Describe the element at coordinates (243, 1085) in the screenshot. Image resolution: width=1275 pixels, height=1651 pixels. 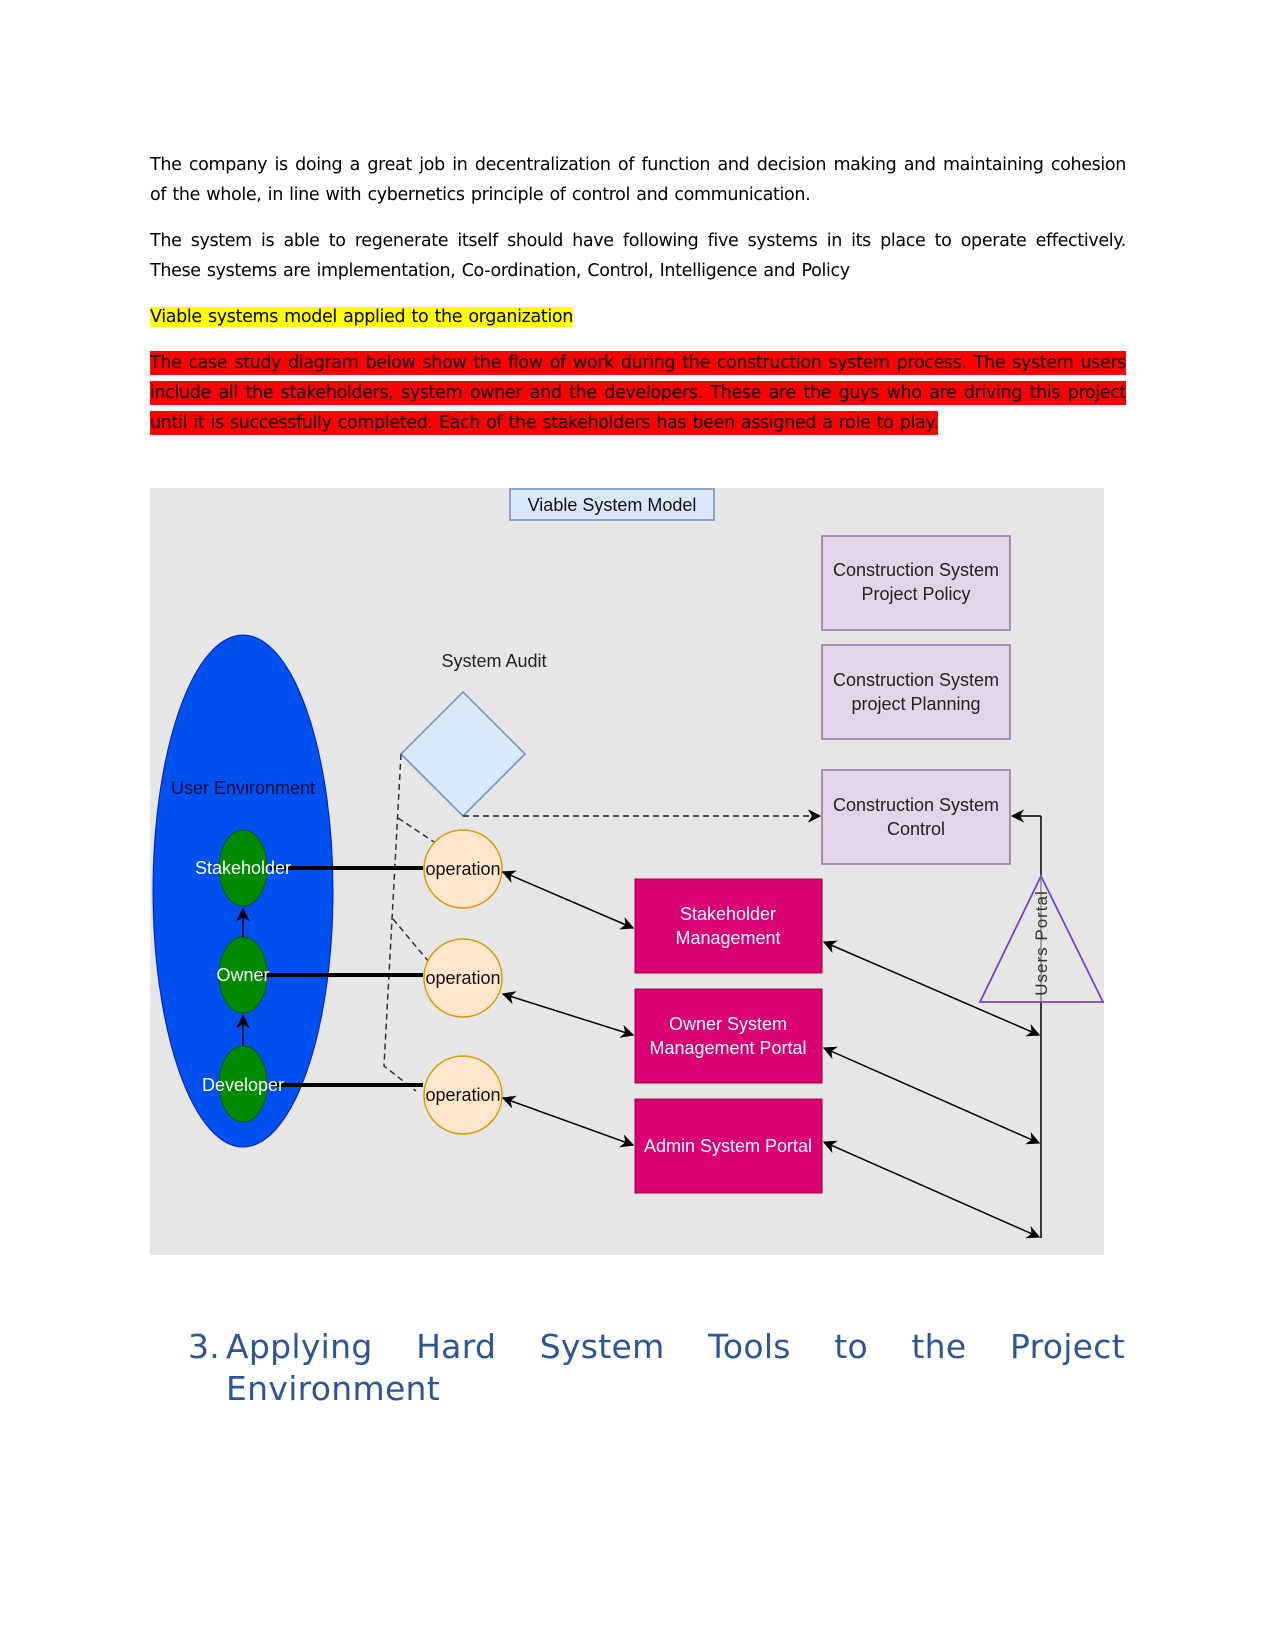
I see `developer-label: Developer` at that location.